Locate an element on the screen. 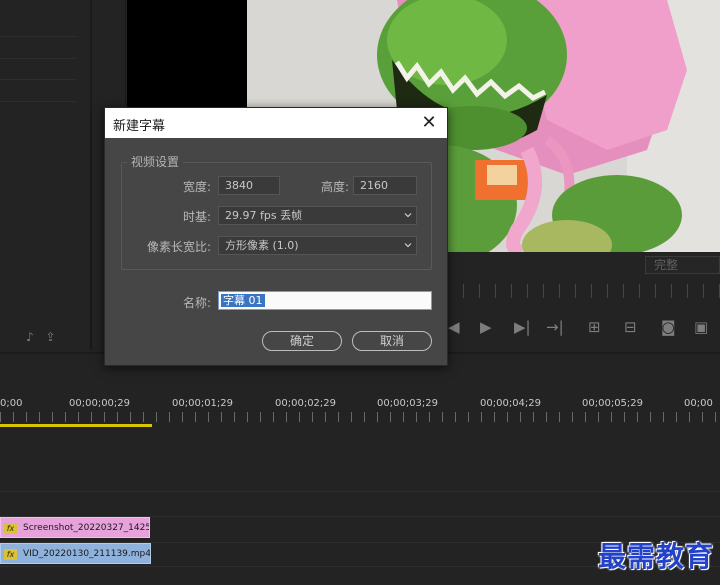 This screenshot has width=720, height=585. height-input: 2160 is located at coordinates (385, 185).